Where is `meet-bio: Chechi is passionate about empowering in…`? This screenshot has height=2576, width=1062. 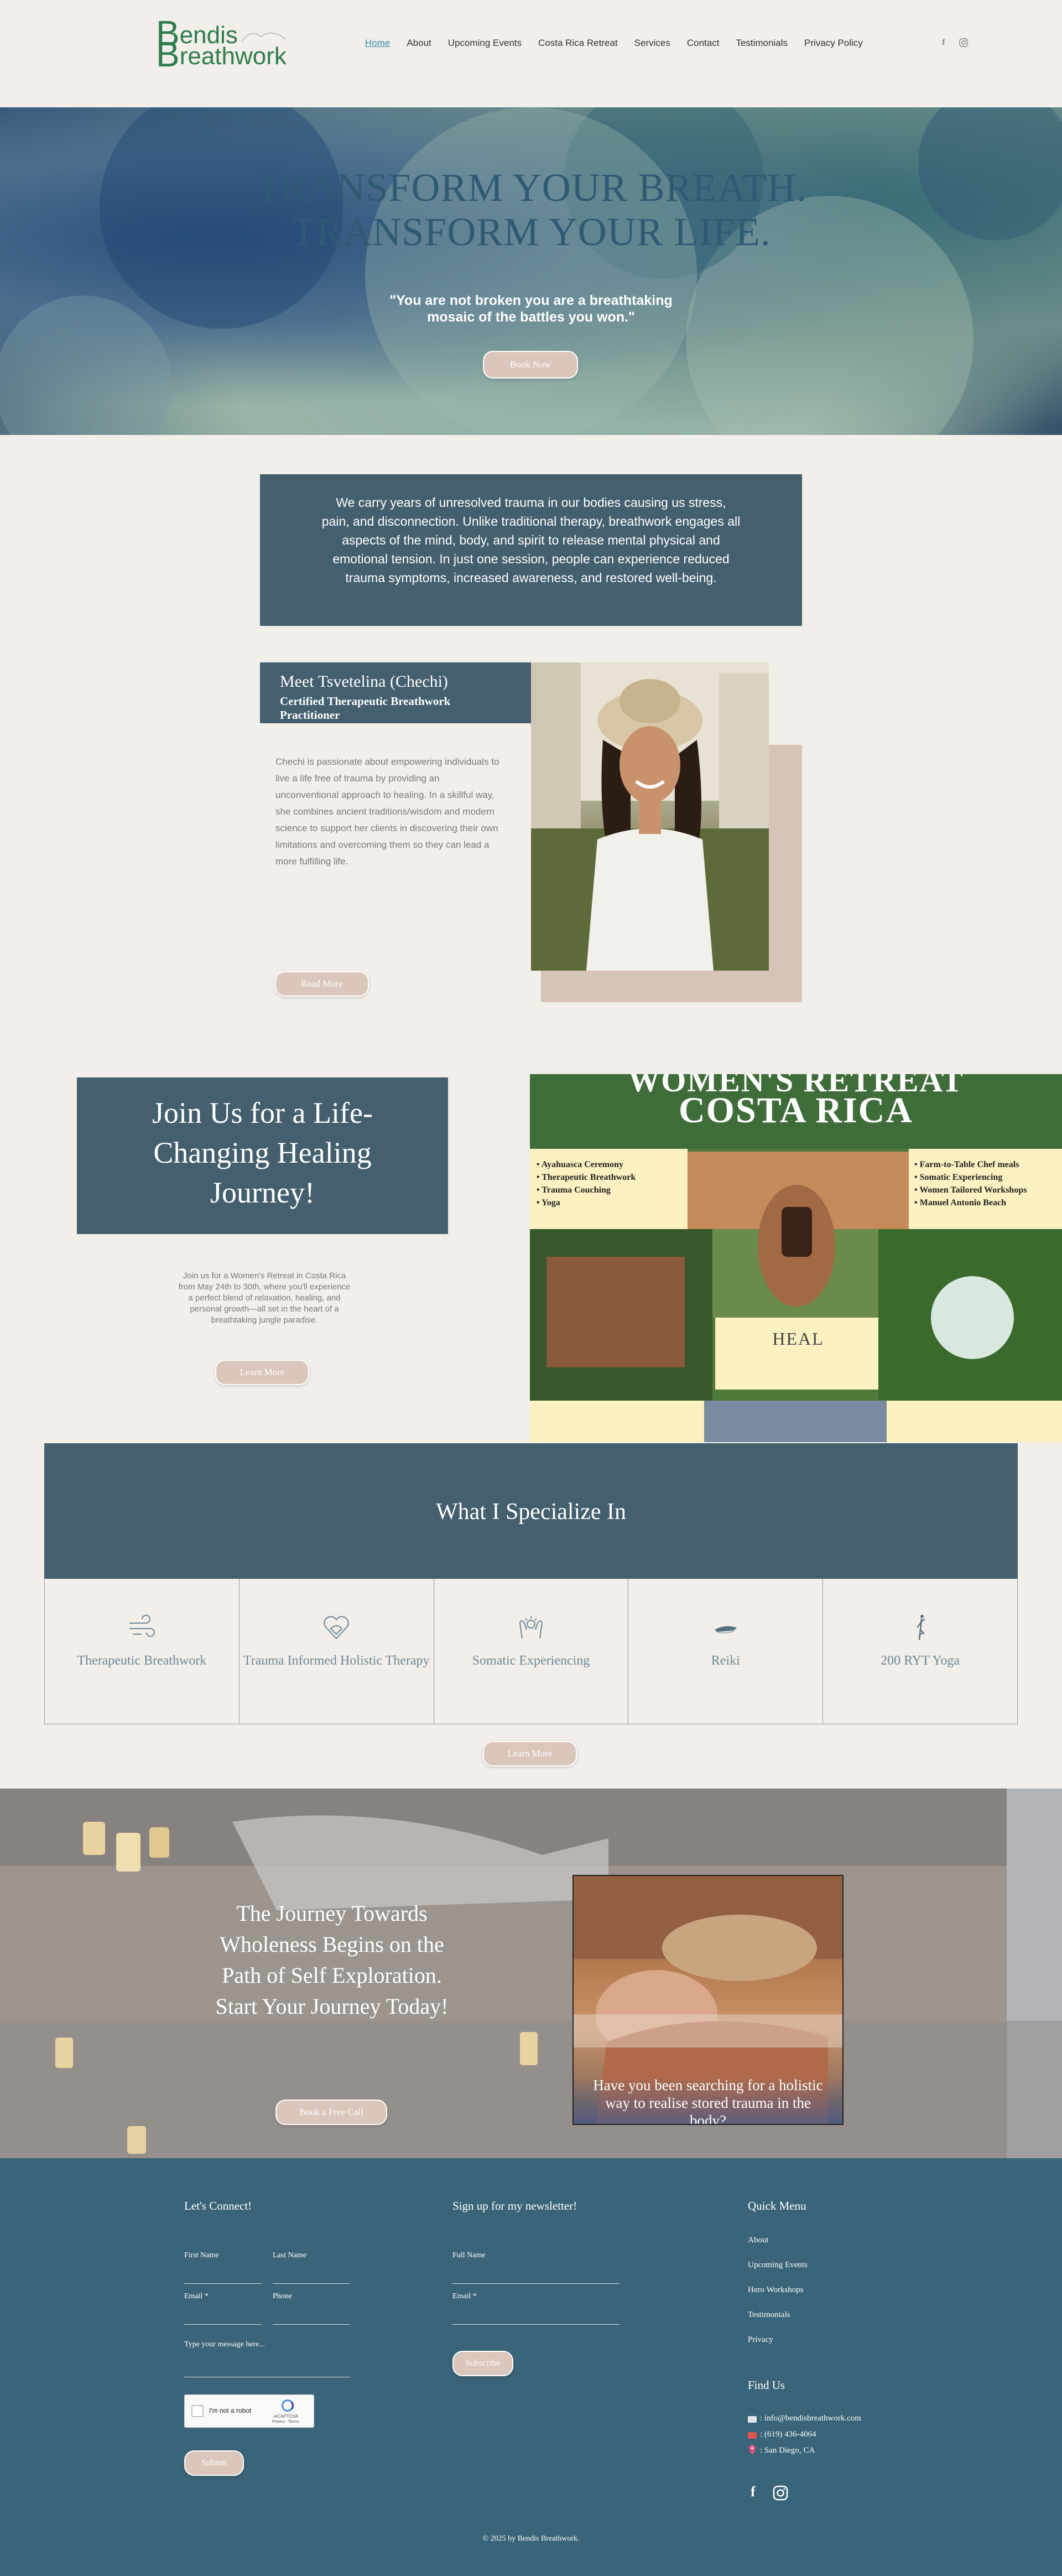 meet-bio: Chechi is passionate about empowering in… is located at coordinates (387, 811).